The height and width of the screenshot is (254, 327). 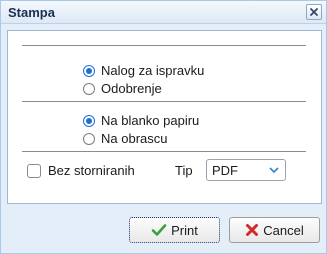 I want to click on chevron-down-icon, so click(x=274, y=170).